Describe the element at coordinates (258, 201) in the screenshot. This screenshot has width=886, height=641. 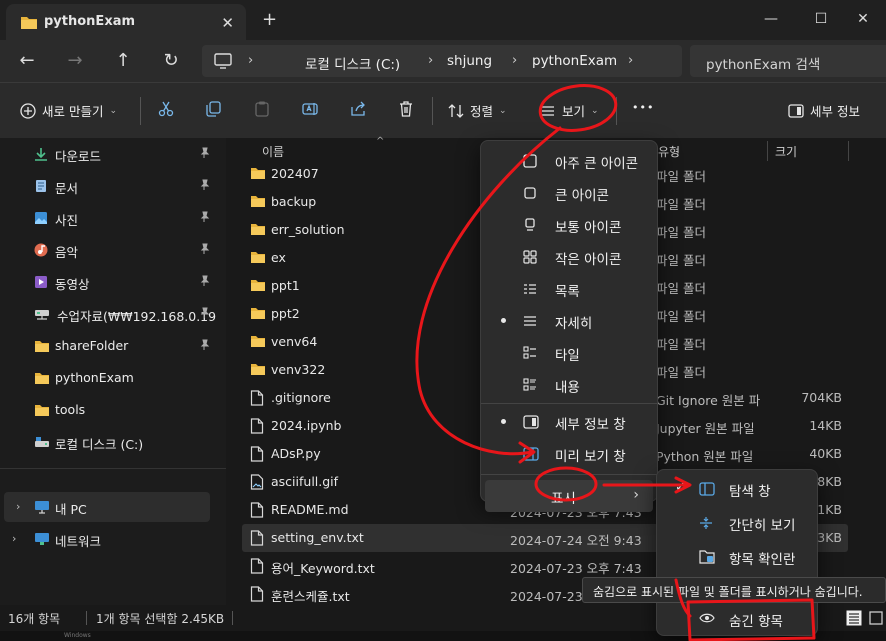
I see `folder-icon` at that location.